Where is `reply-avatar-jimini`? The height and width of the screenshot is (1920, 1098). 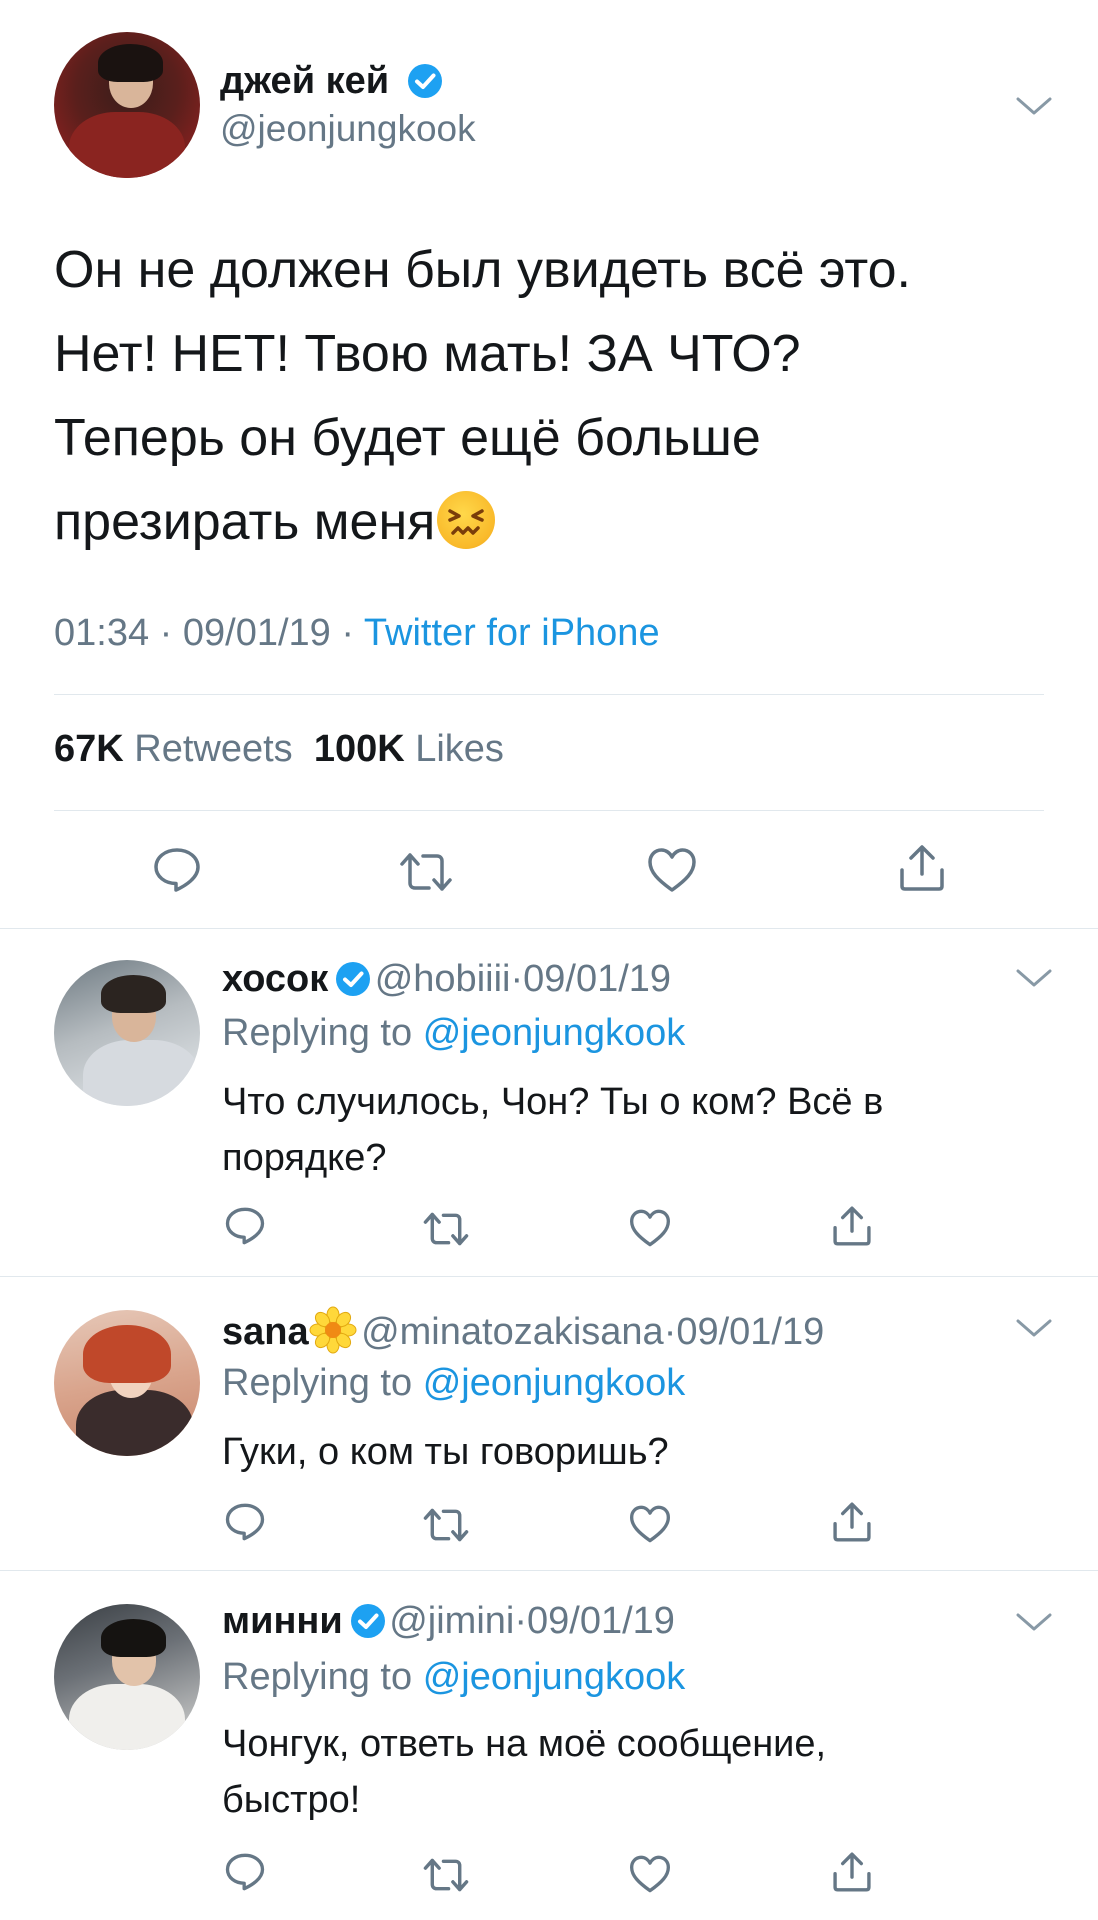
reply-avatar-jimini is located at coordinates (127, 1677).